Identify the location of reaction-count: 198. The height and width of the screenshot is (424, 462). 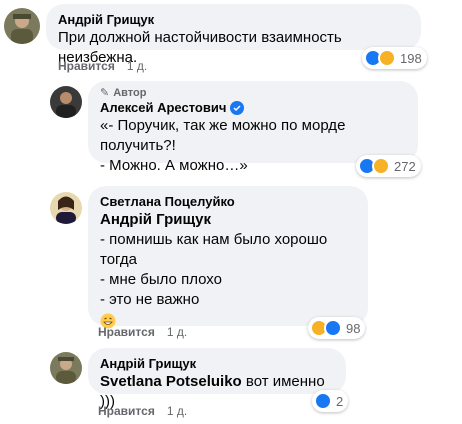
(411, 58).